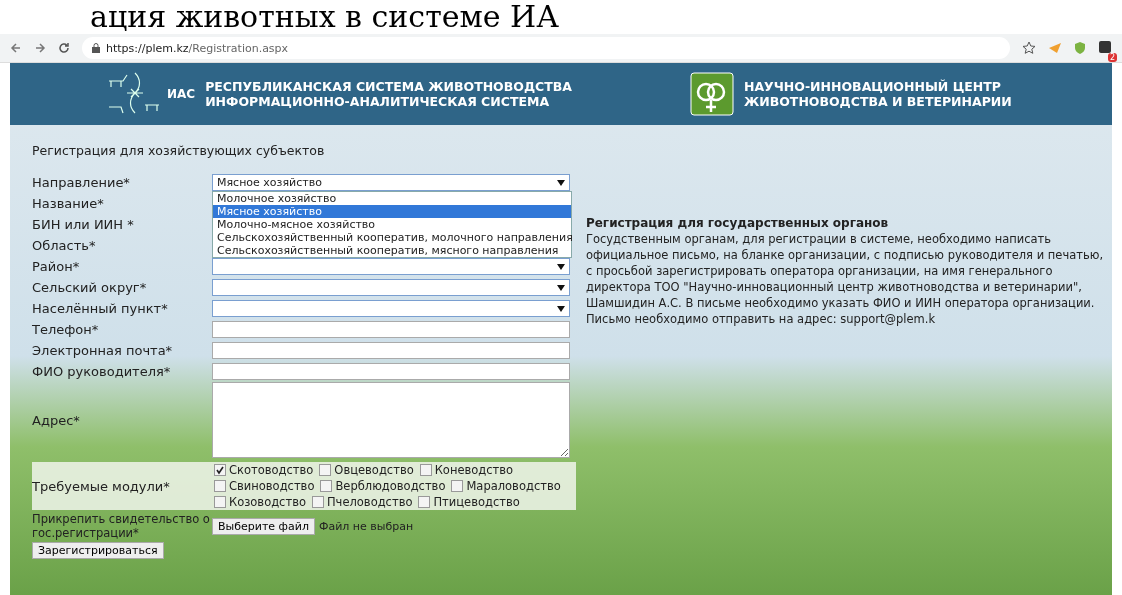 The image size is (1122, 595). I want to click on checkbox-label: Овцеводство, so click(374, 470).